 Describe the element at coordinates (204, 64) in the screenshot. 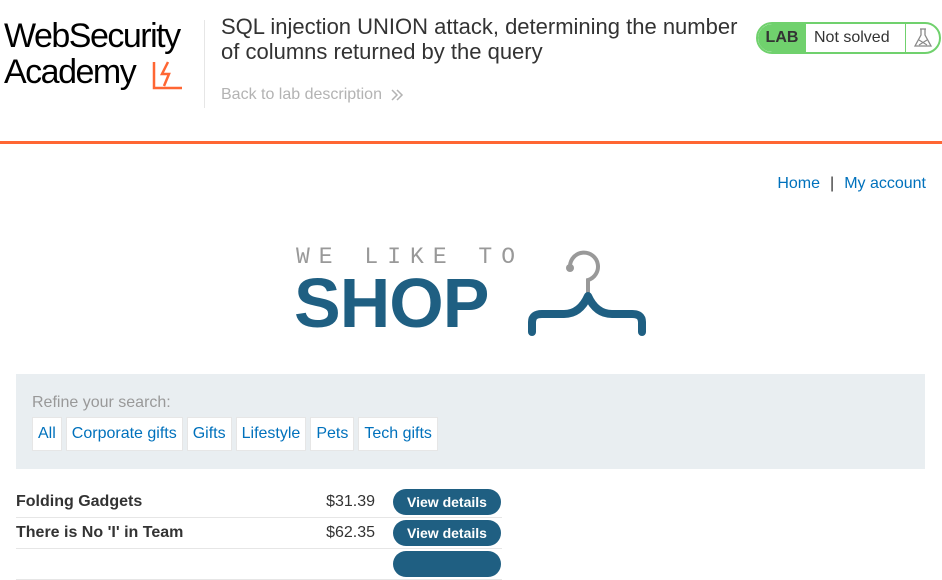

I see `header-divider` at that location.